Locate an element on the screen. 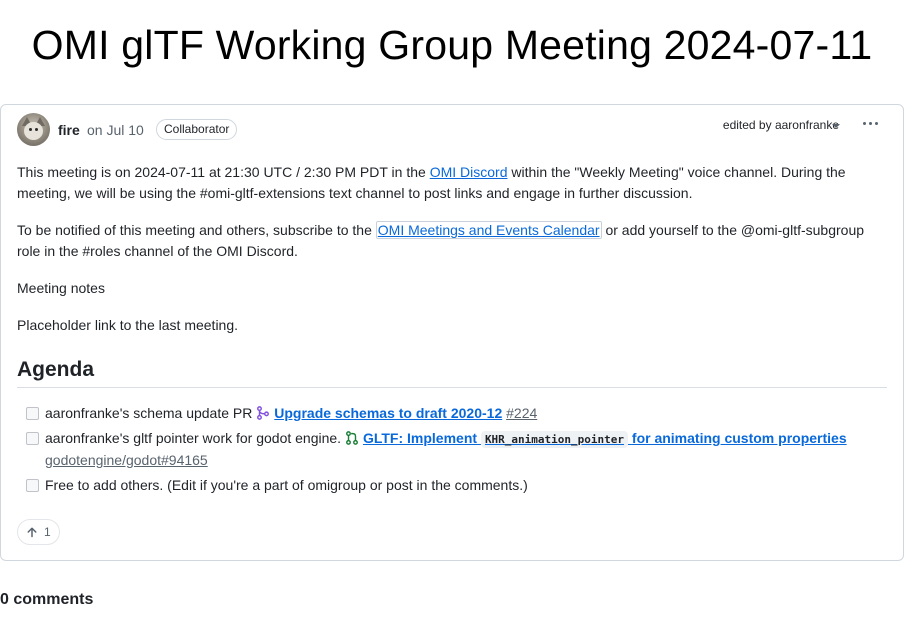 The image size is (904, 621). author-link: fire is located at coordinates (69, 130).